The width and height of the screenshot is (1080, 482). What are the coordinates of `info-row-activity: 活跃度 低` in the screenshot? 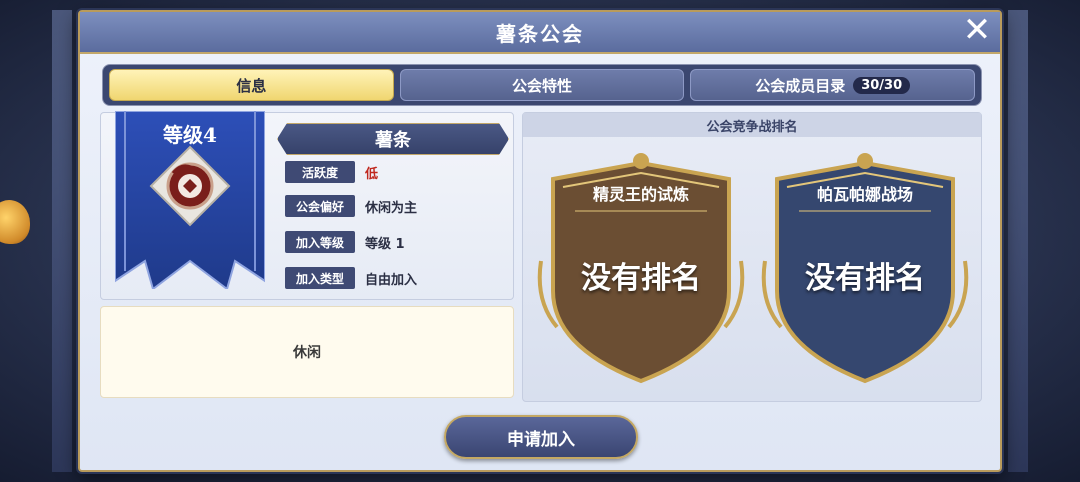 It's located at (393, 172).